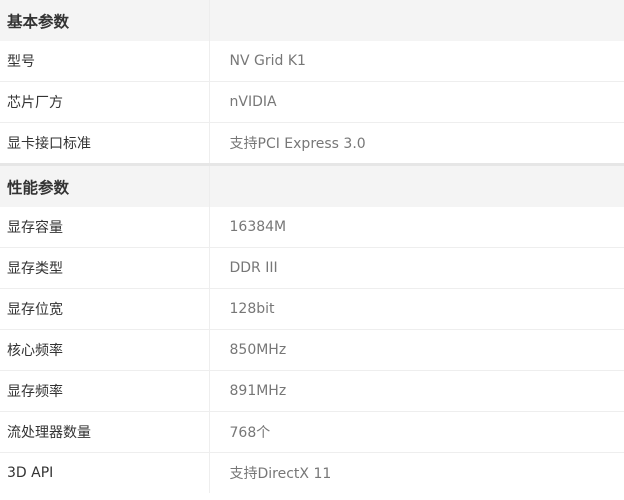  Describe the element at coordinates (104, 185) in the screenshot. I see `section-title: 性能参数` at that location.